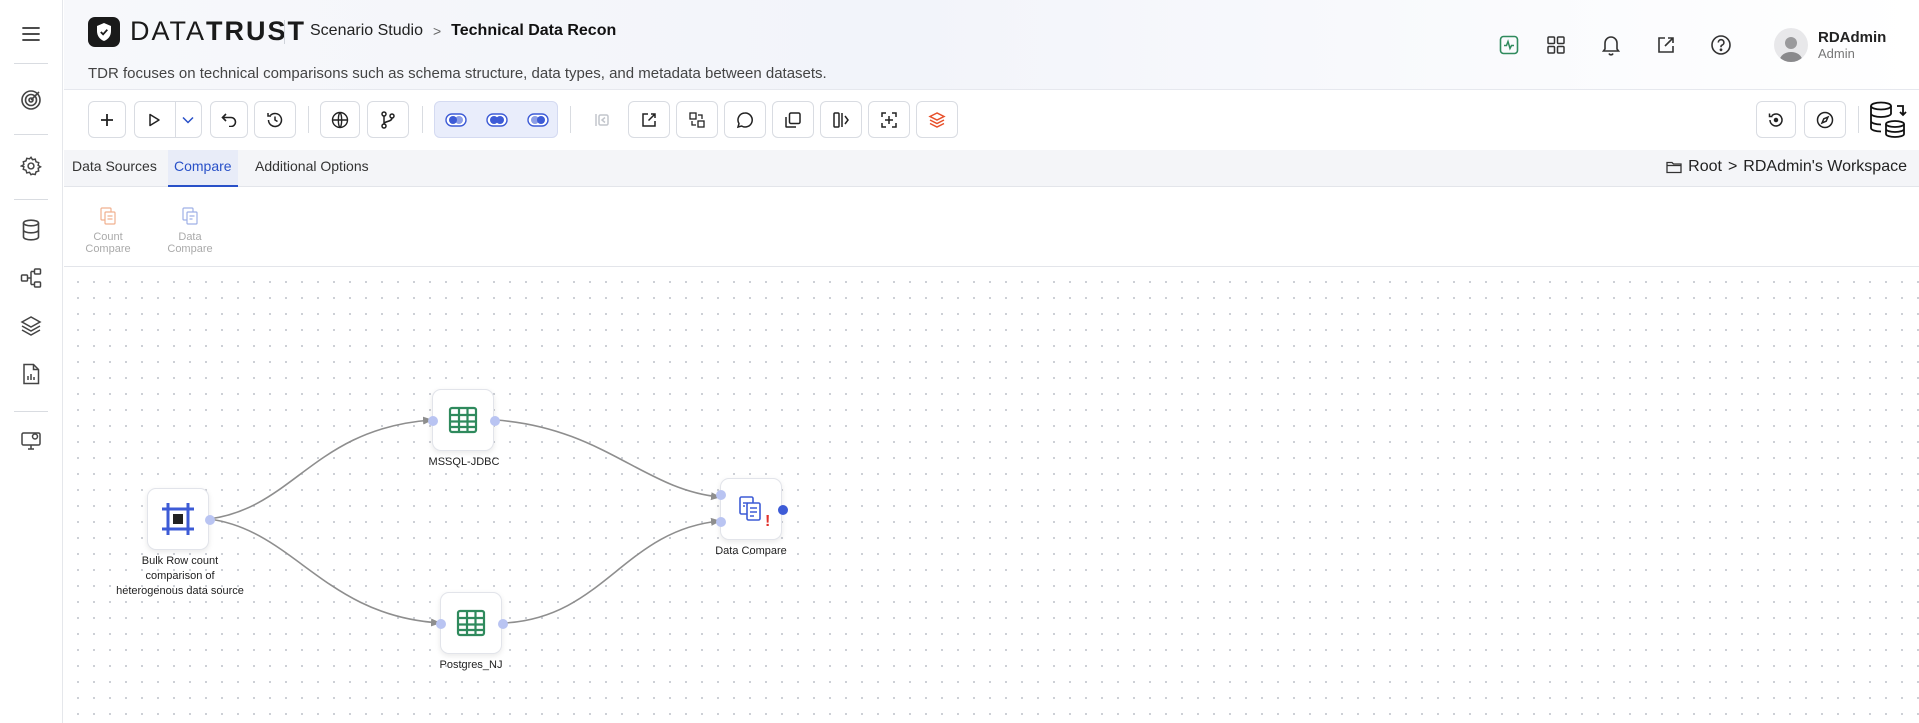  What do you see at coordinates (464, 521) in the screenshot?
I see `edge-layer` at bounding box center [464, 521].